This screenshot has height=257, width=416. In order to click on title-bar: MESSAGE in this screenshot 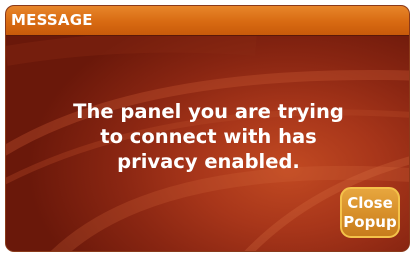, I will do `click(207, 21)`.